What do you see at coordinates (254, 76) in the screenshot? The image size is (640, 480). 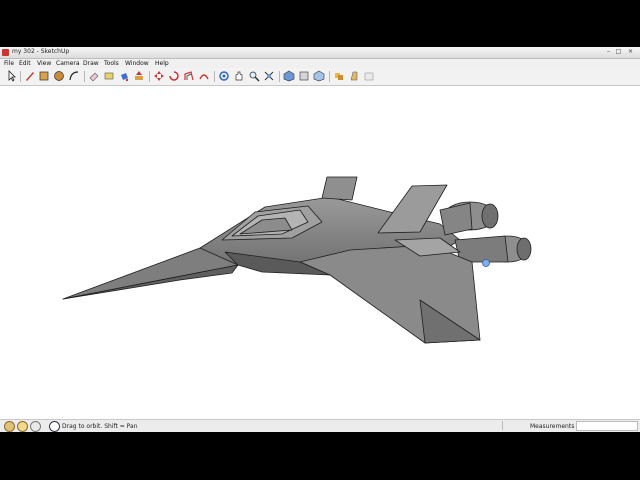 I see `zoom-icon` at bounding box center [254, 76].